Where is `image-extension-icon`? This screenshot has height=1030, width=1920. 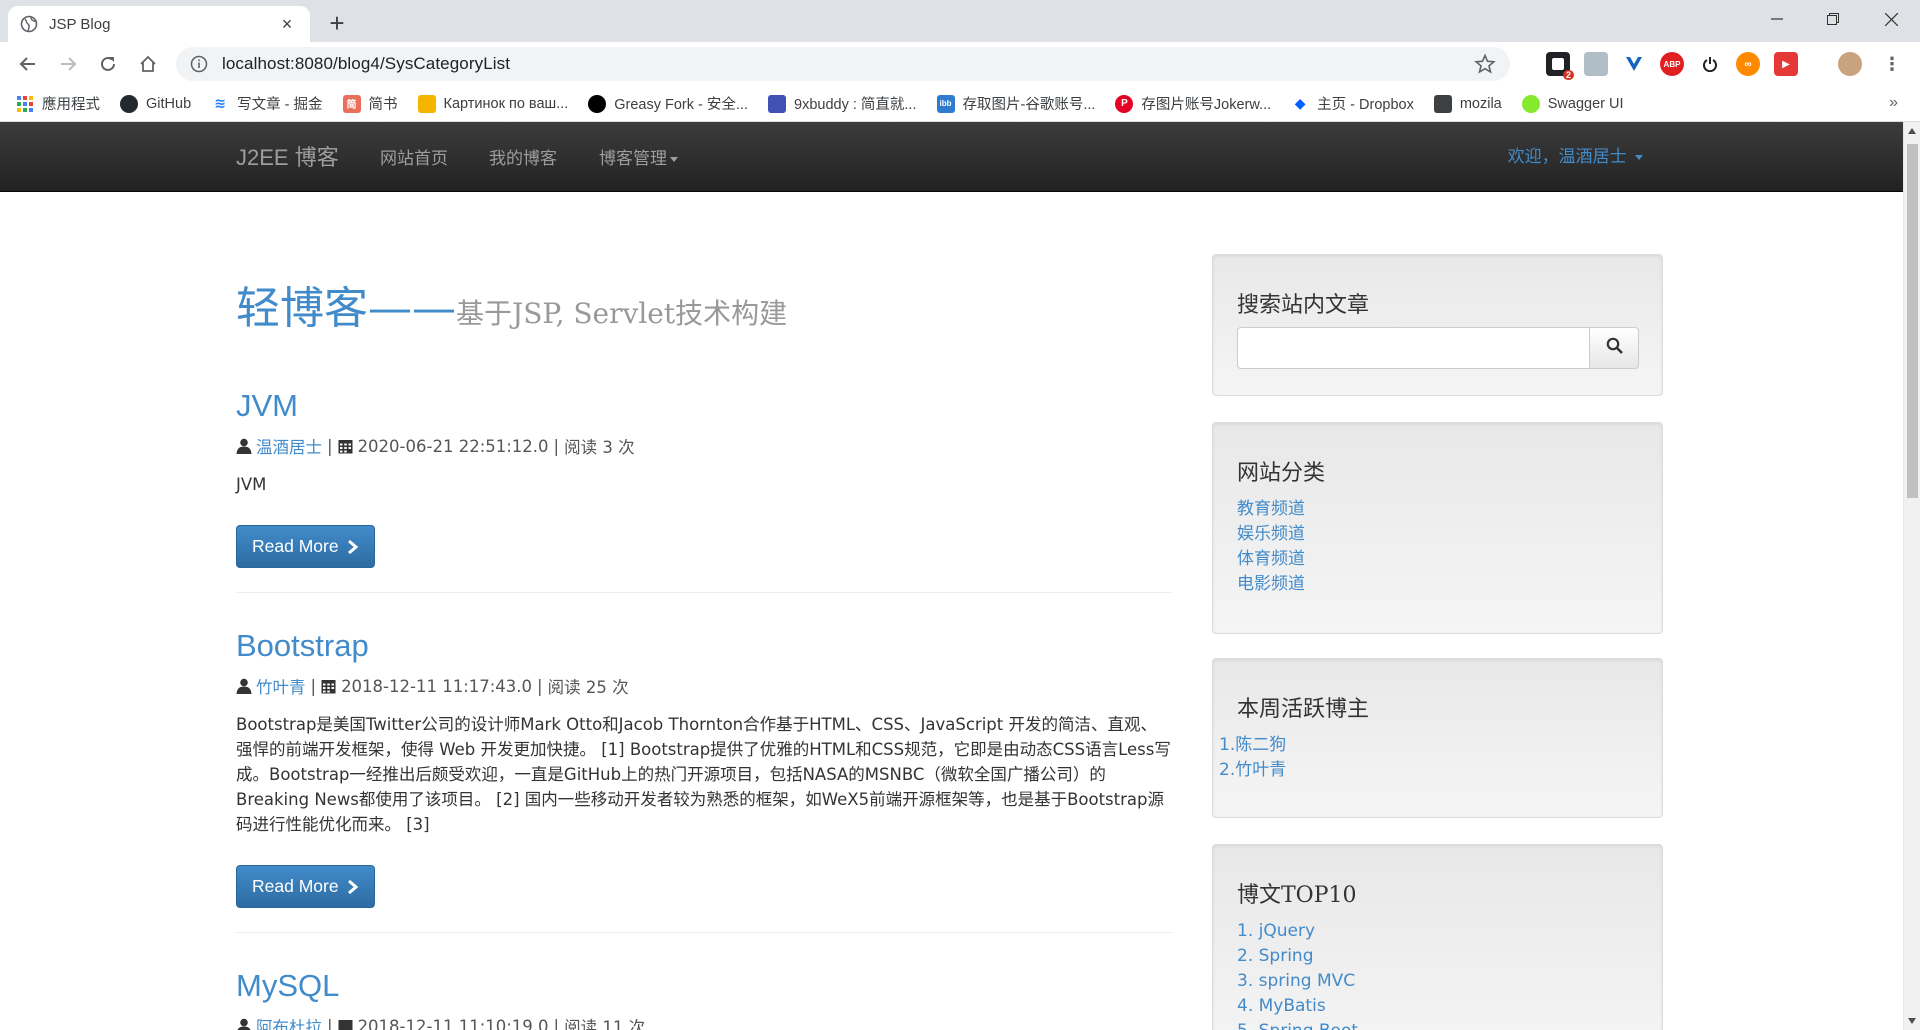 image-extension-icon is located at coordinates (1596, 64).